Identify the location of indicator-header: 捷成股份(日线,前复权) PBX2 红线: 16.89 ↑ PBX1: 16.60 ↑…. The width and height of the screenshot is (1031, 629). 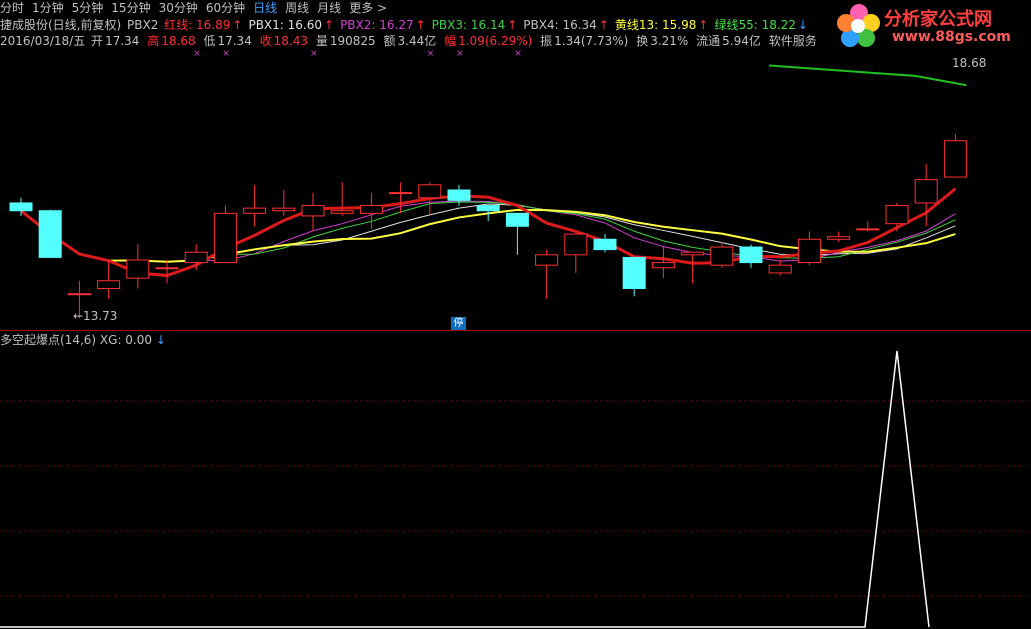
(408, 25).